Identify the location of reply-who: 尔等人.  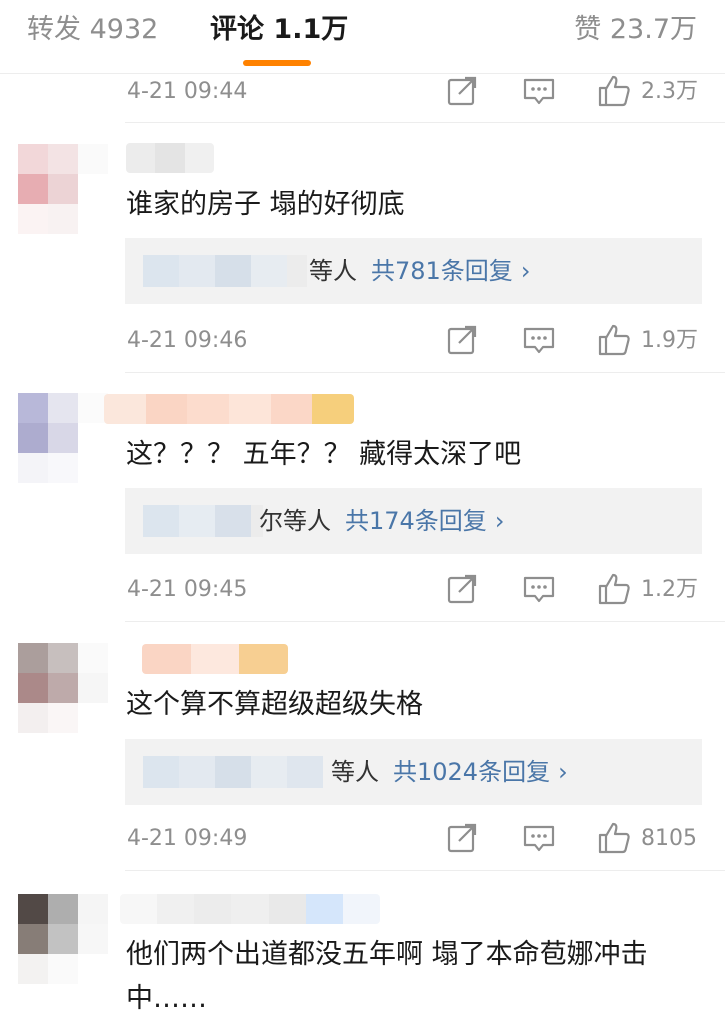
(295, 521).